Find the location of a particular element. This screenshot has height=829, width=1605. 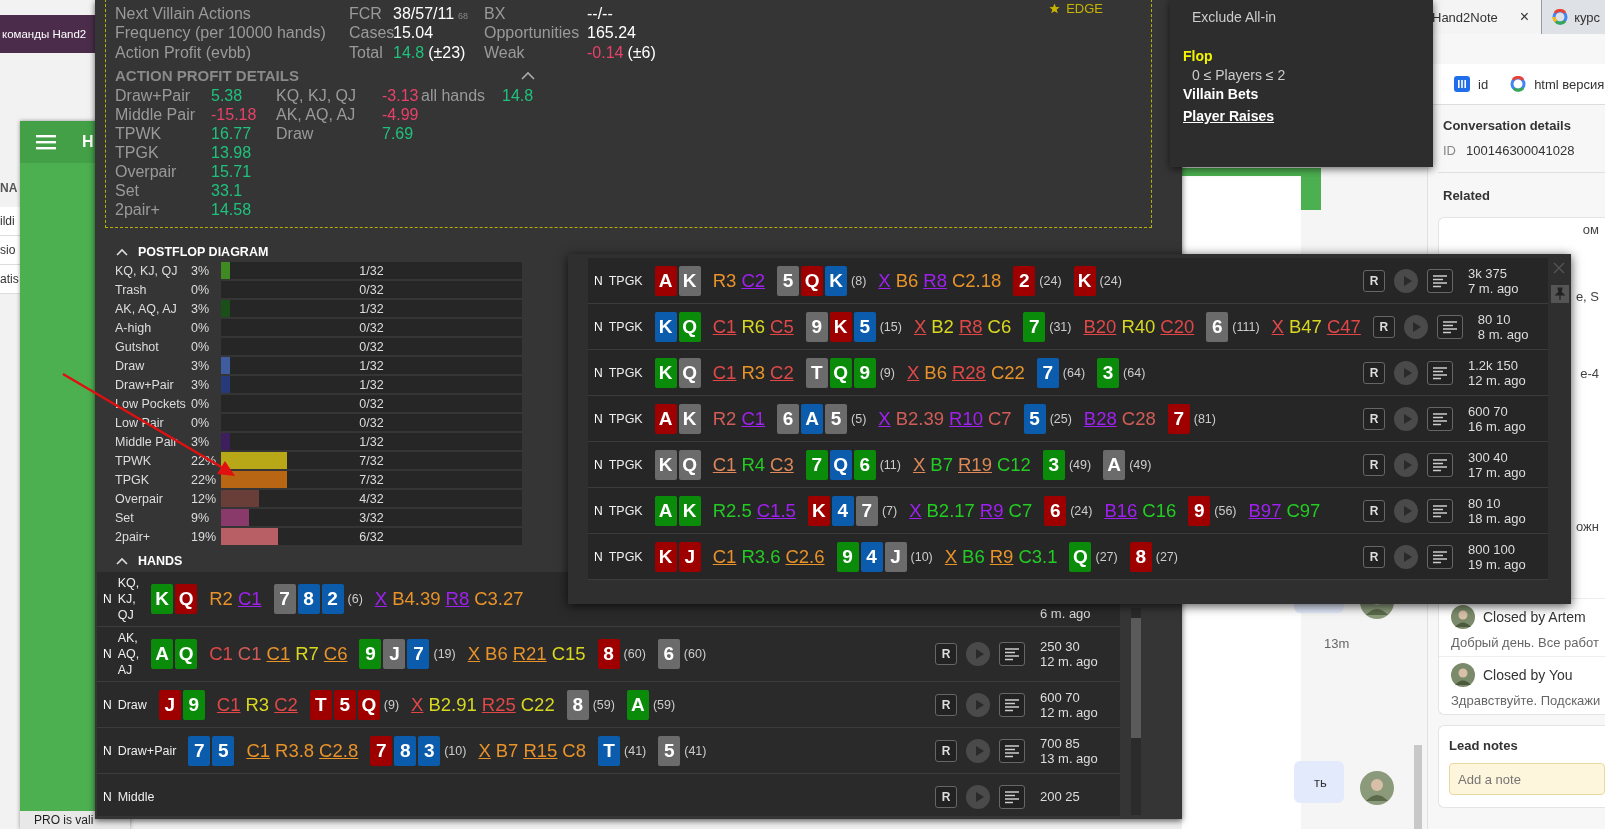

profit-value: 5.38 is located at coordinates (227, 96).